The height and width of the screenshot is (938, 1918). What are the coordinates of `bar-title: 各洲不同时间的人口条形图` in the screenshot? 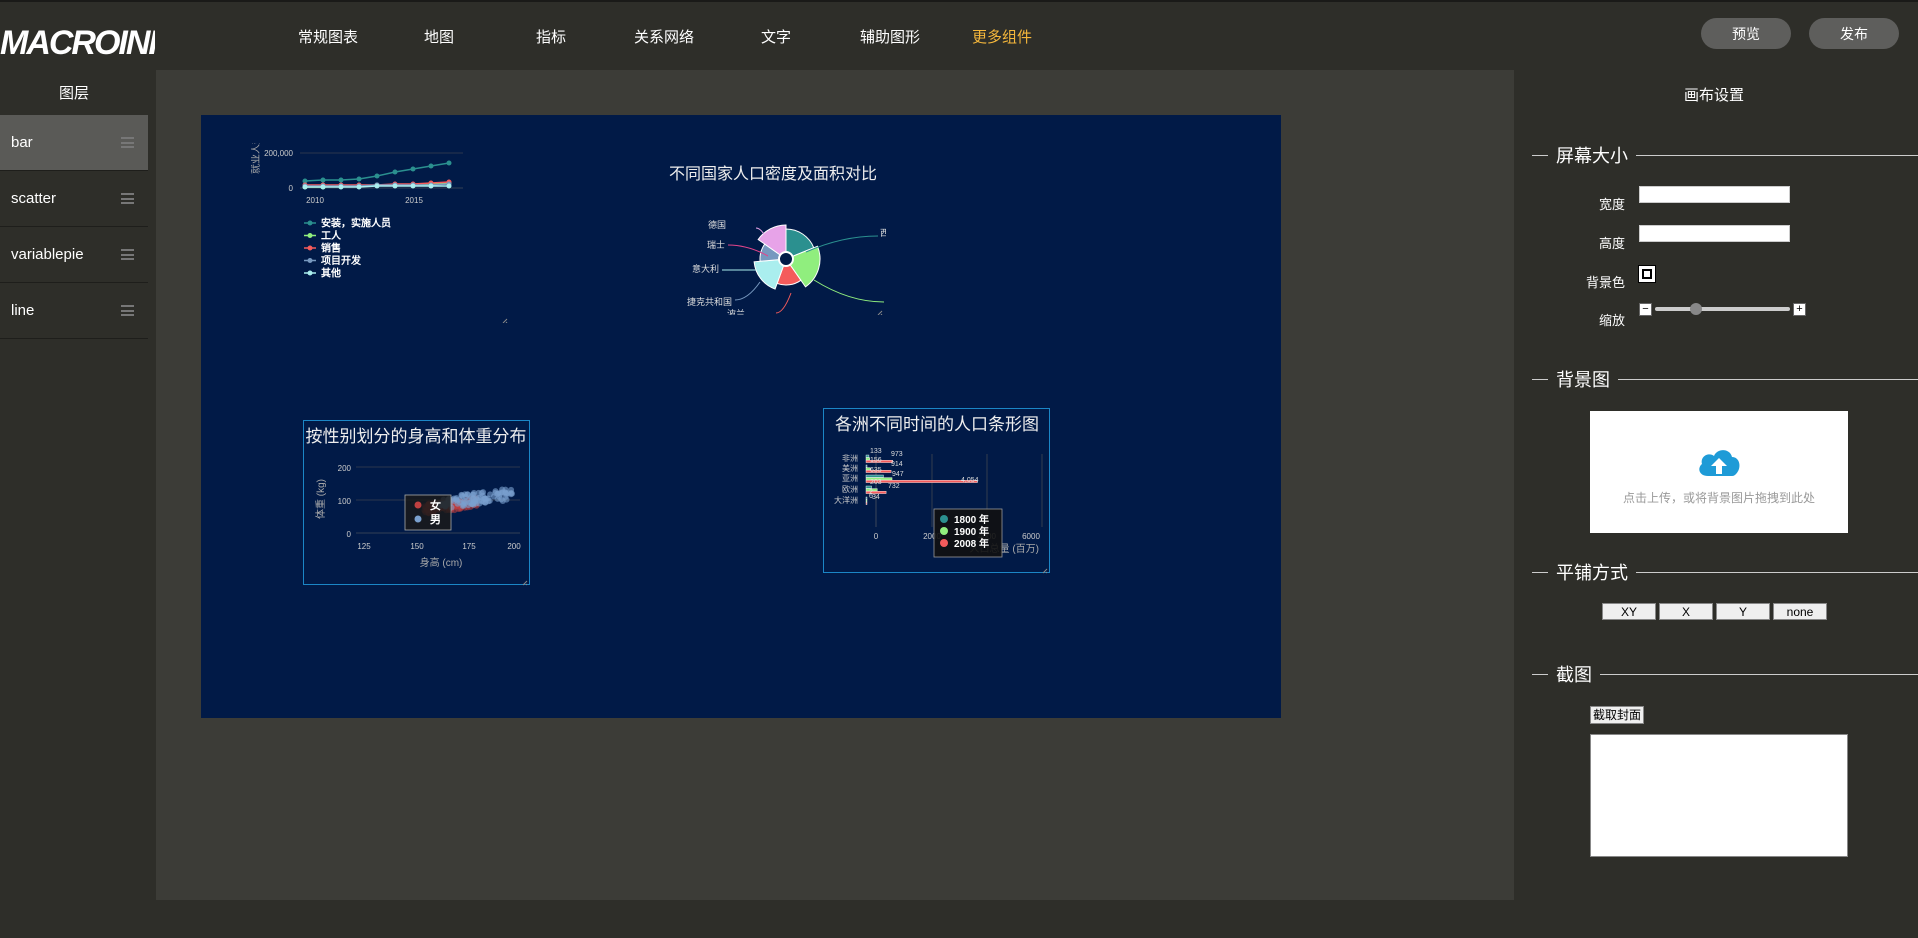 It's located at (937, 424).